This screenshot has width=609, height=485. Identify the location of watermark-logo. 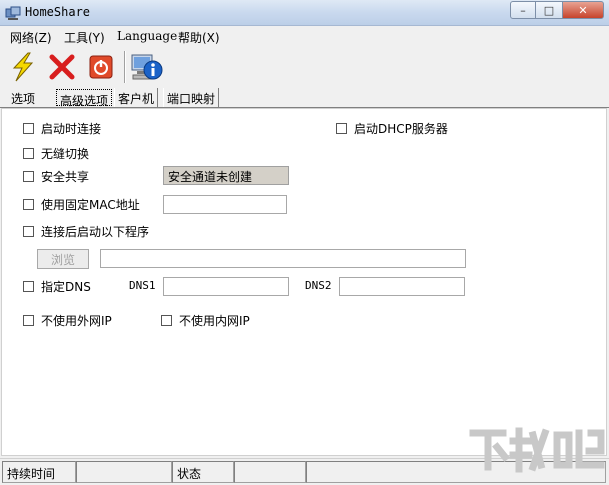
(537, 450).